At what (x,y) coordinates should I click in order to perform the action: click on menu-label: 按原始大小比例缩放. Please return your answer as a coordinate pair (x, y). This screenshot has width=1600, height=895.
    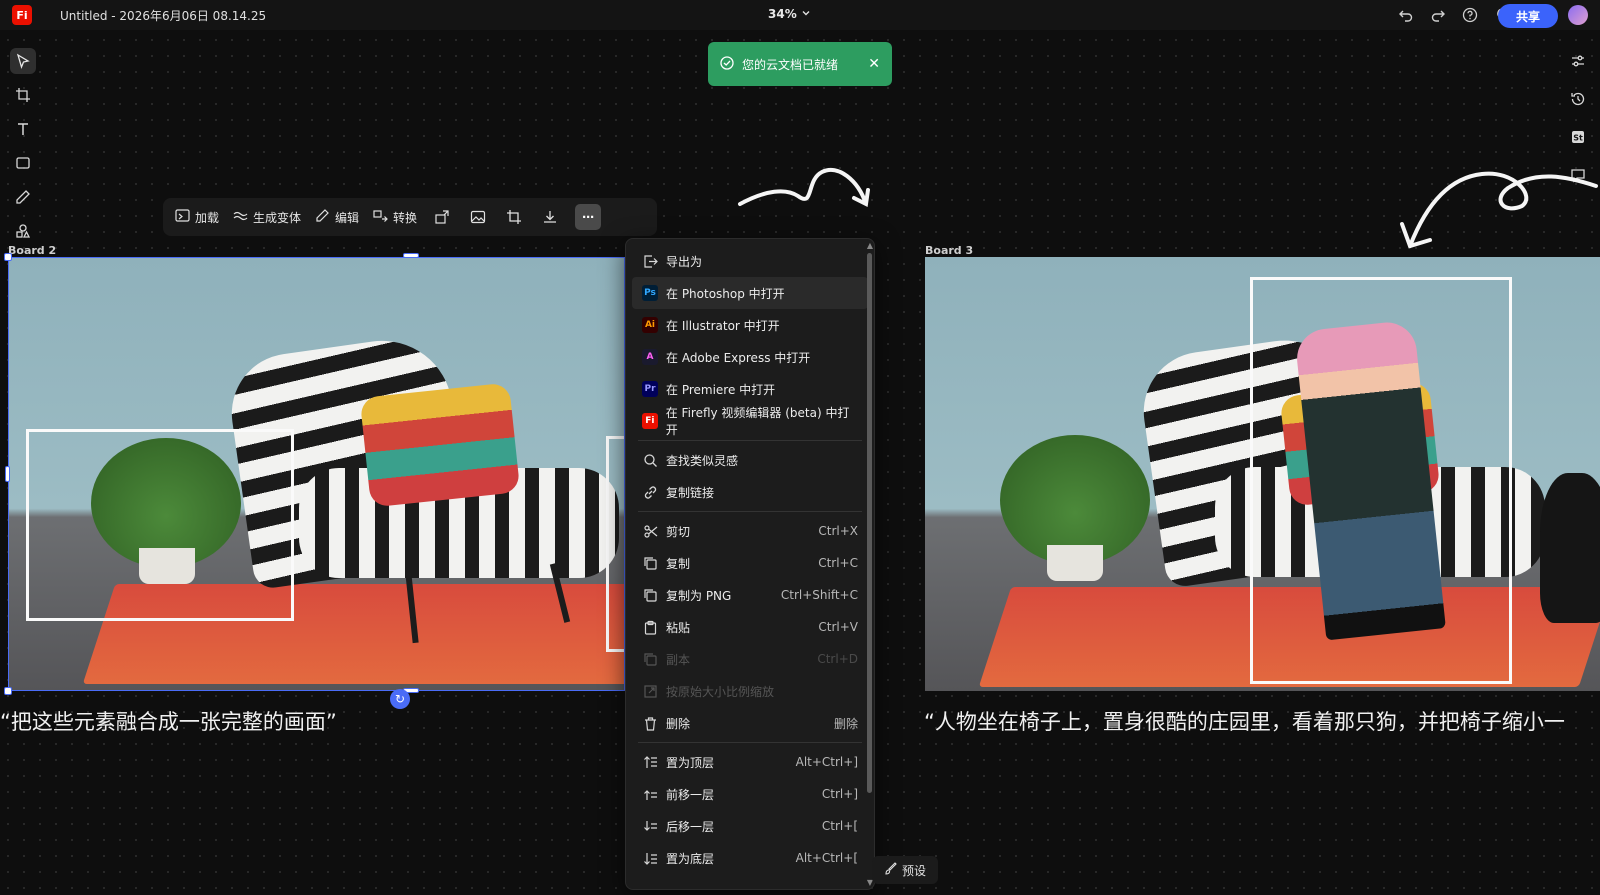
    Looking at the image, I should click on (720, 691).